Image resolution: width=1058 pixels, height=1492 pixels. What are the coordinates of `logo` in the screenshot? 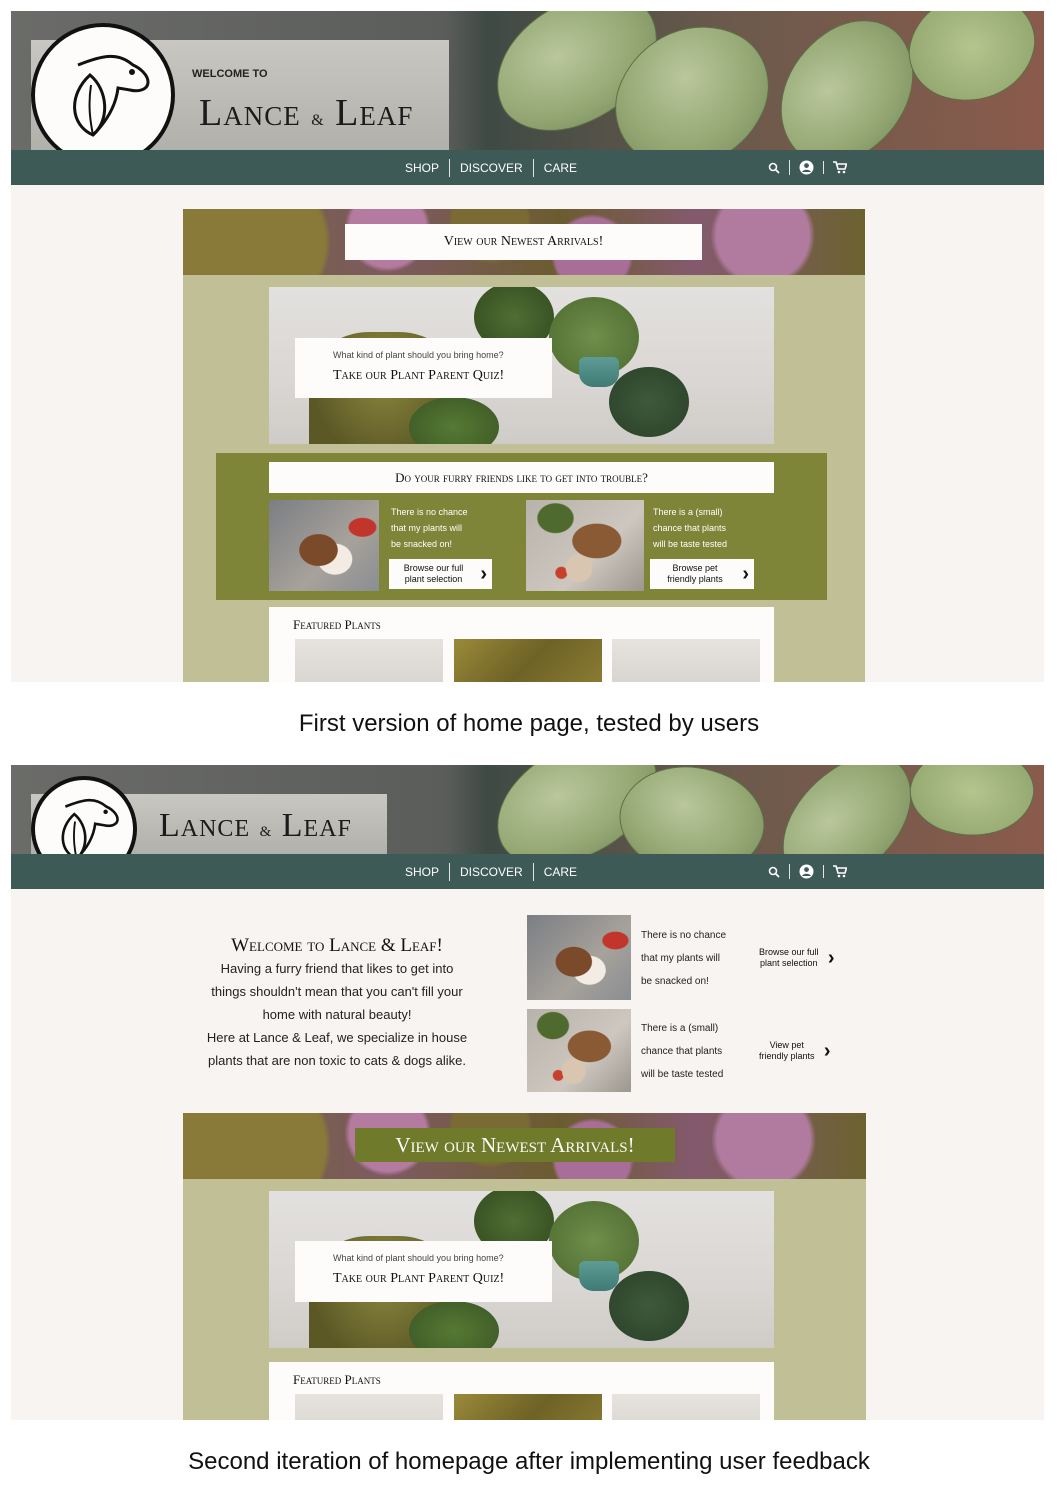 It's located at (103, 95).